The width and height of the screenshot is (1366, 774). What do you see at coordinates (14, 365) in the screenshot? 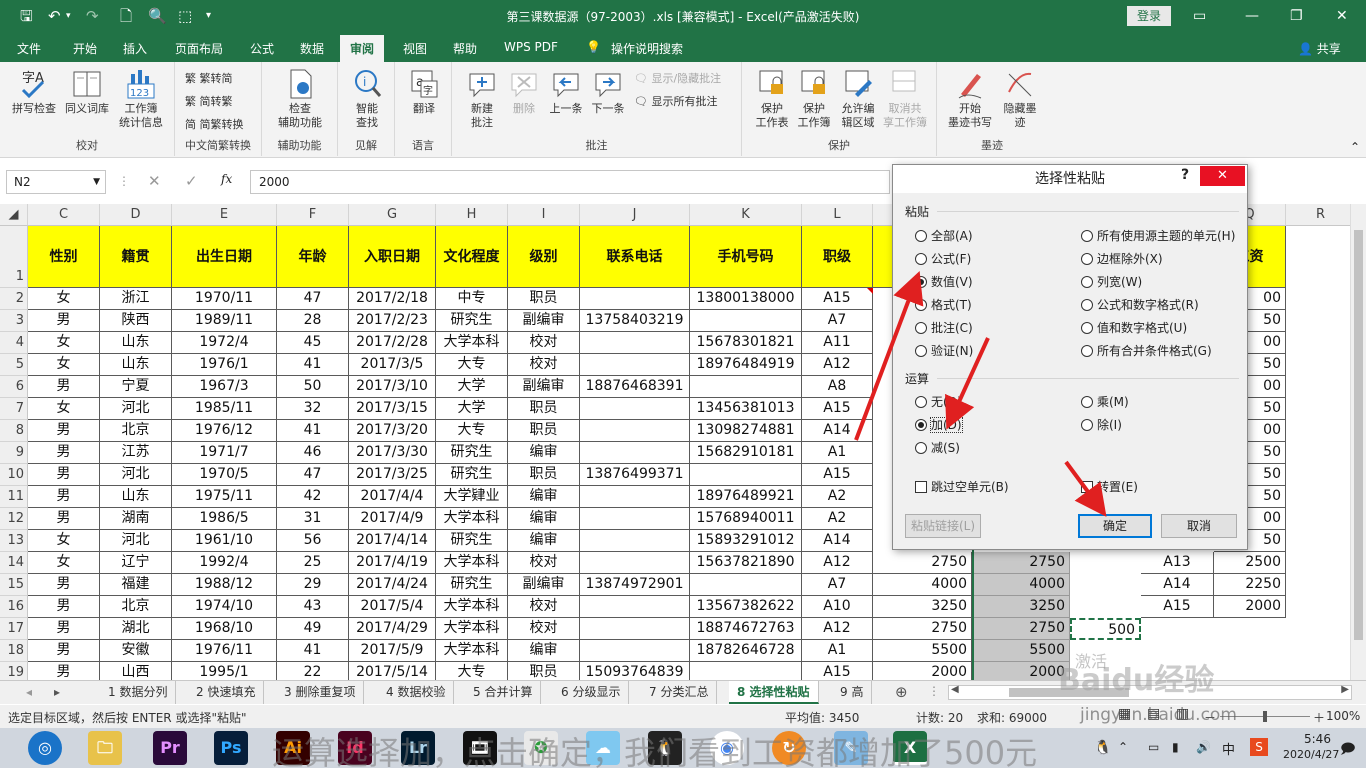
I see `row-header-5: 5` at bounding box center [14, 365].